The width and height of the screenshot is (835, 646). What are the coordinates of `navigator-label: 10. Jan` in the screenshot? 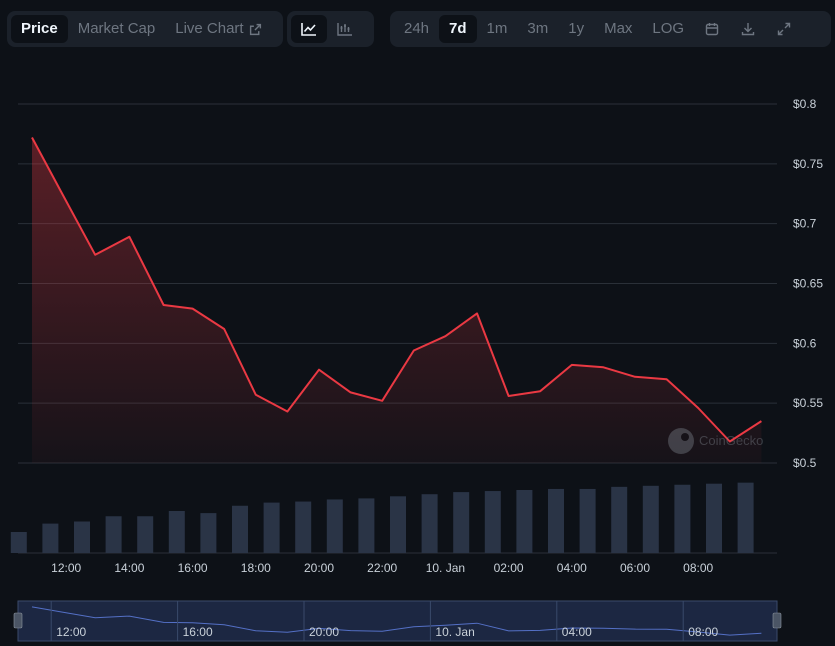 It's located at (454, 632).